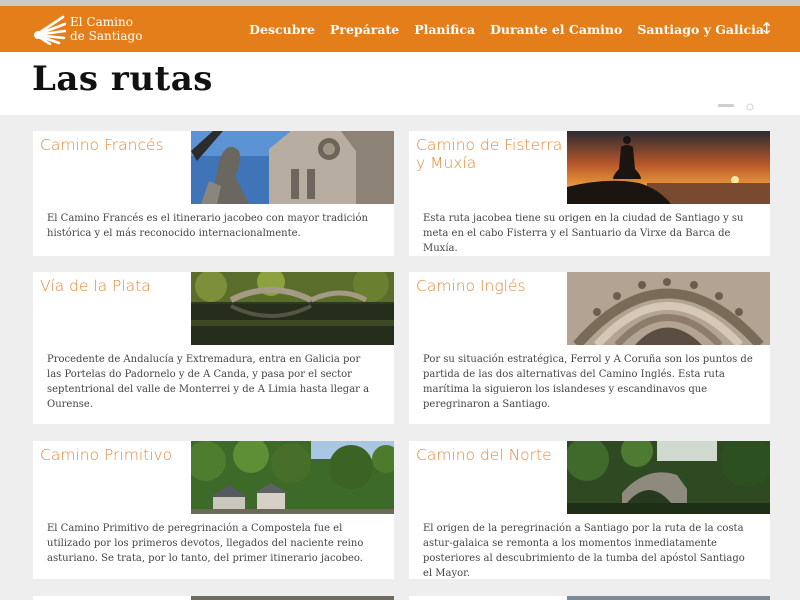  Describe the element at coordinates (400, 83) in the screenshot. I see `page-title-bar: Las rutas` at that location.